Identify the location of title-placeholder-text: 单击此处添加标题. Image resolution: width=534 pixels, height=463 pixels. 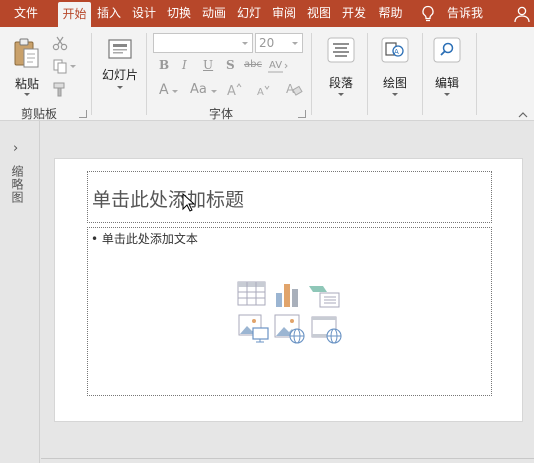
(168, 200).